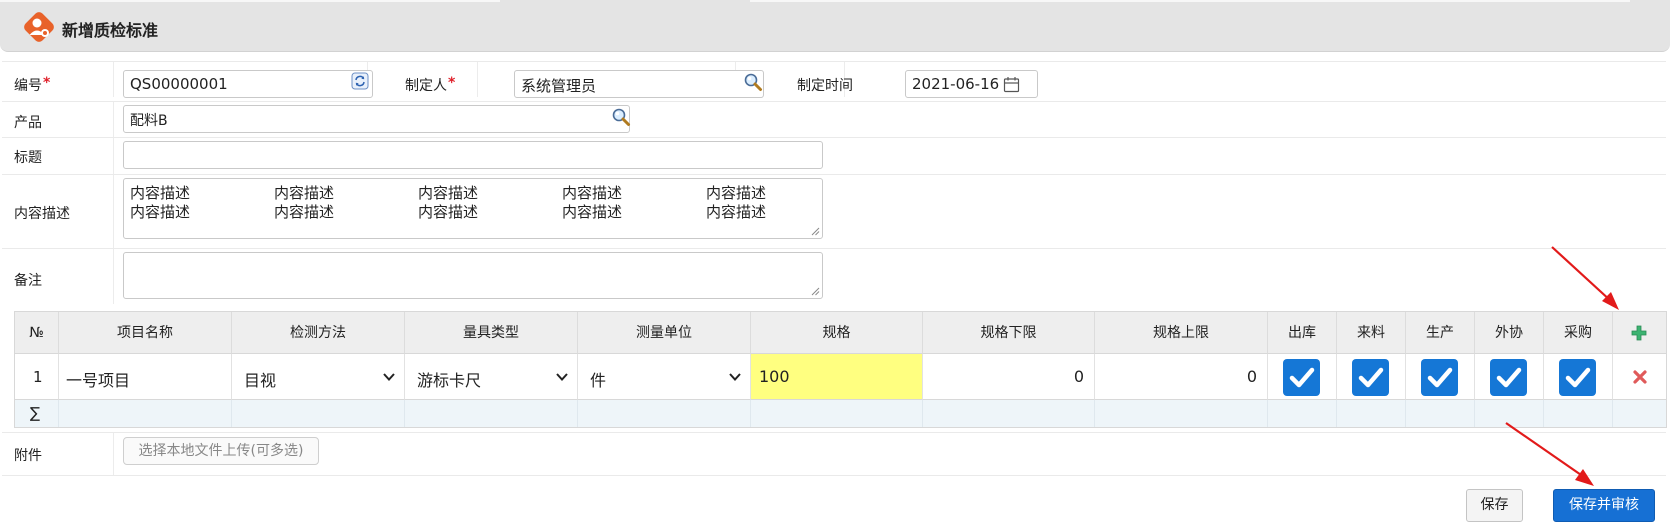 Image resolution: width=1670 pixels, height=528 pixels. What do you see at coordinates (1509, 333) in the screenshot?
I see `column-header-outsourcing: 外协` at bounding box center [1509, 333].